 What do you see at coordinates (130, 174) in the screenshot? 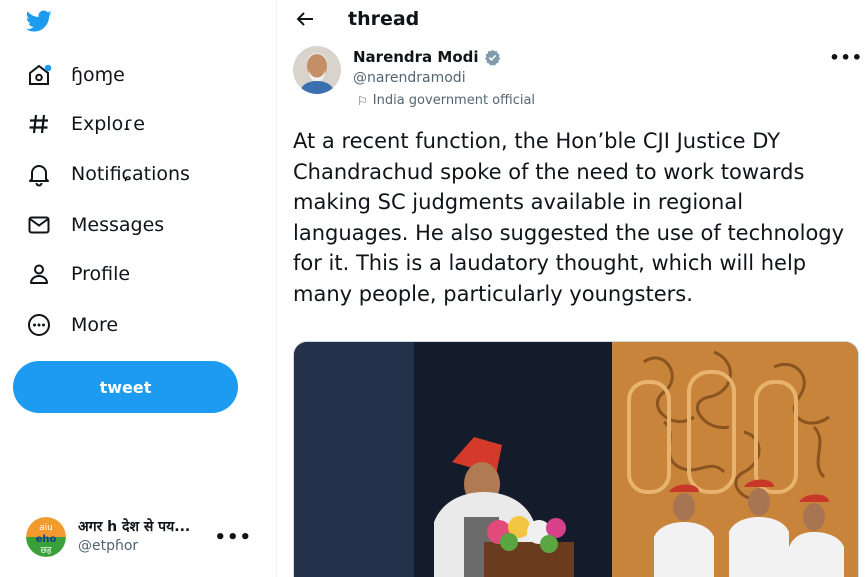
I see `sidebar-item-label: Notifiɕations` at bounding box center [130, 174].